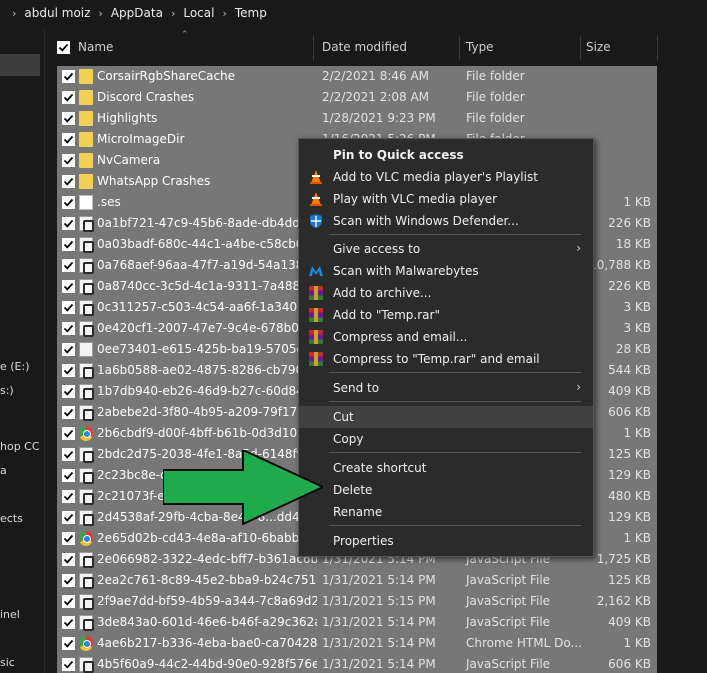  I want to click on menu-item-rename: Rename, so click(446, 512).